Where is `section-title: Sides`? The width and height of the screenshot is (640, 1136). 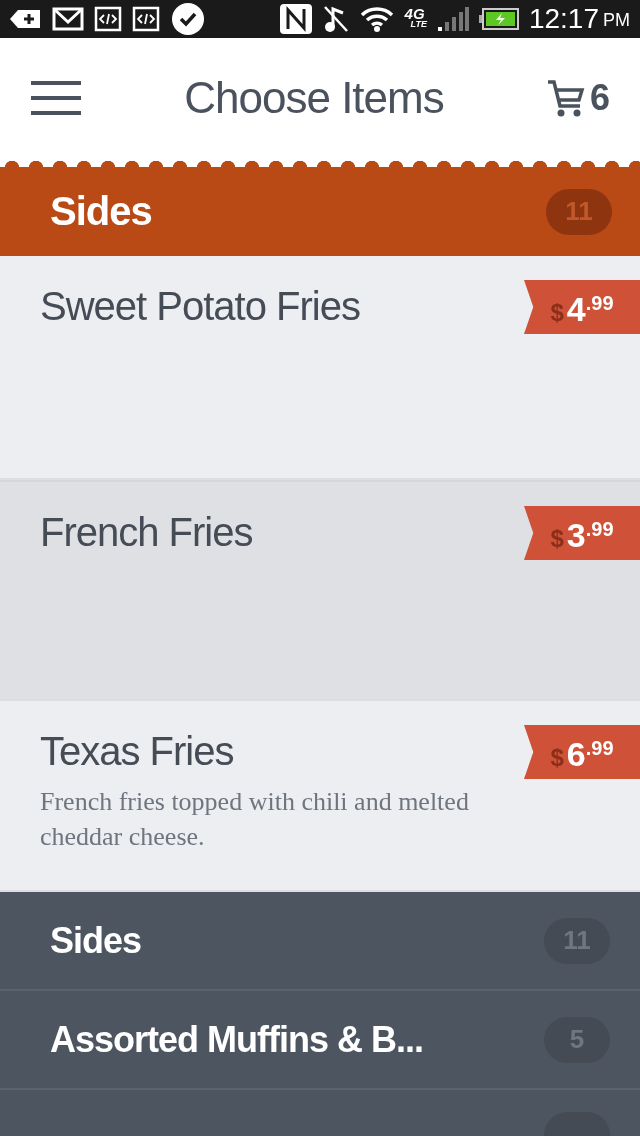 section-title: Sides is located at coordinates (101, 211).